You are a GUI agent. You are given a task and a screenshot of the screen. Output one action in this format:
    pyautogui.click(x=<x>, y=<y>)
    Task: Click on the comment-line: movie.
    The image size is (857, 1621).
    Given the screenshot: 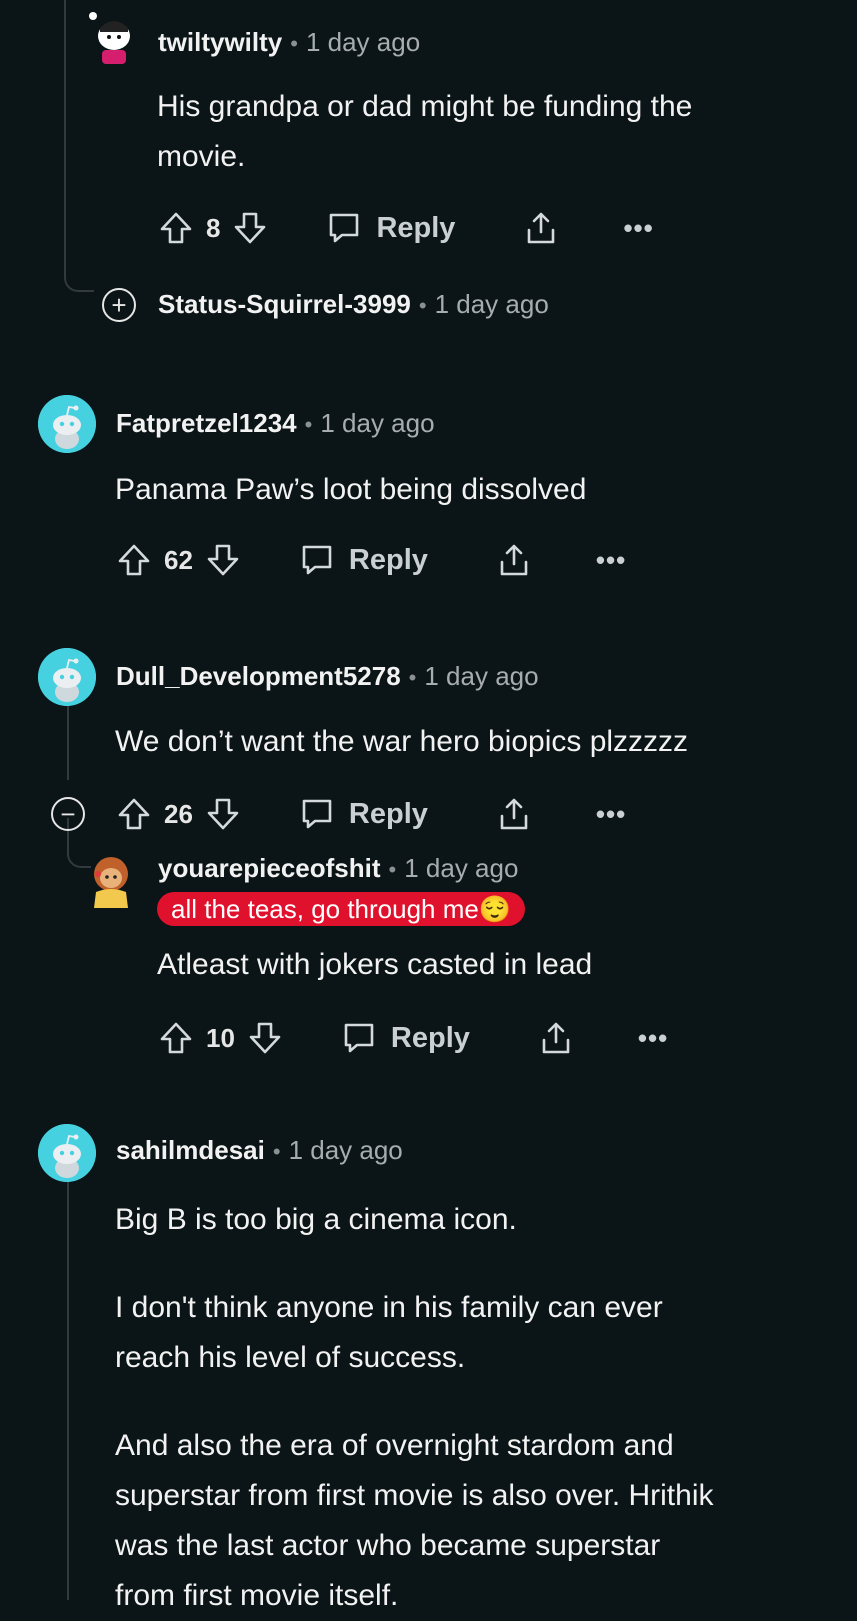 What is the action you would take?
    pyautogui.click(x=201, y=156)
    